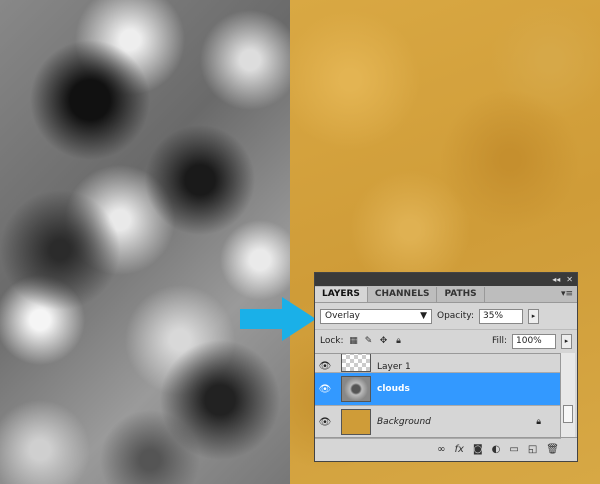  Describe the element at coordinates (446, 449) in the screenshot. I see `layers-bottom-toolbar: ∞ fx ◙ ◐ ▭ ◱ 🗑︎` at that location.